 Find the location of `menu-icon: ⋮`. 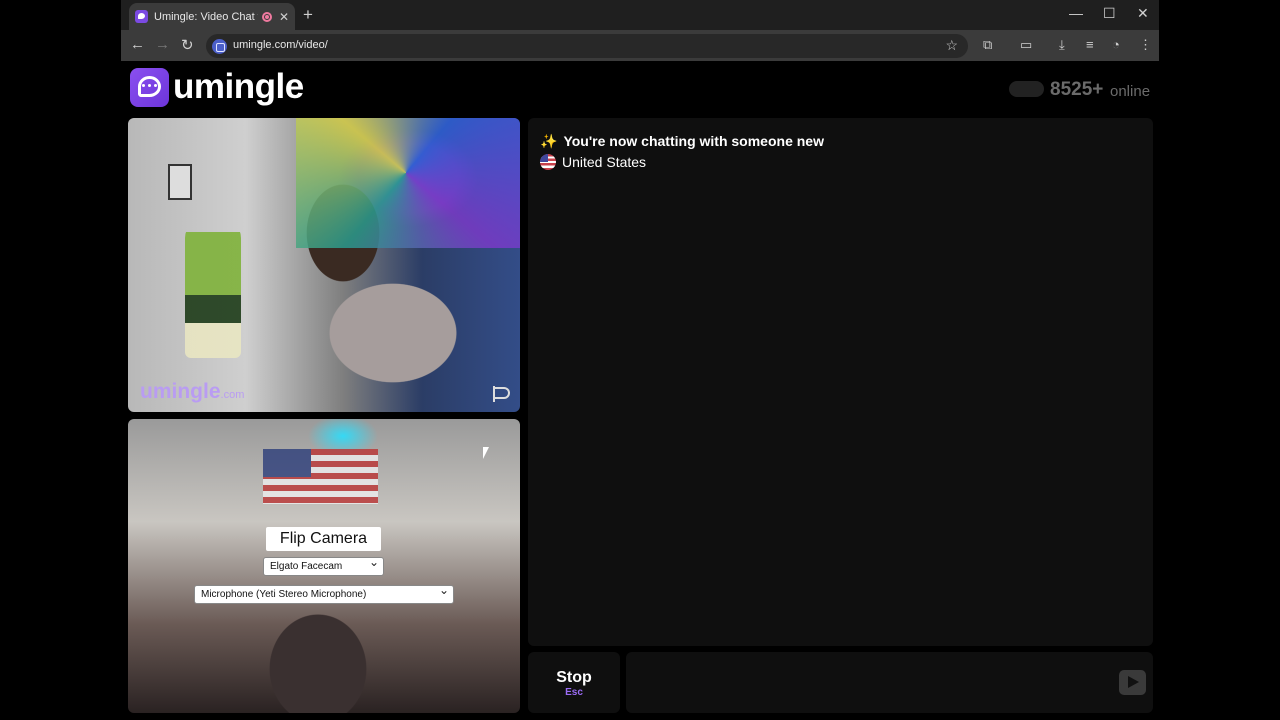

menu-icon: ⋮ is located at coordinates (1145, 45).